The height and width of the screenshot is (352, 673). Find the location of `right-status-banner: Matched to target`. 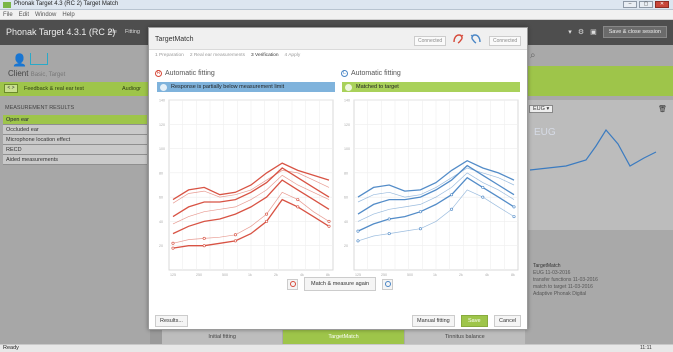

right-status-banner: Matched to target is located at coordinates (431, 87).